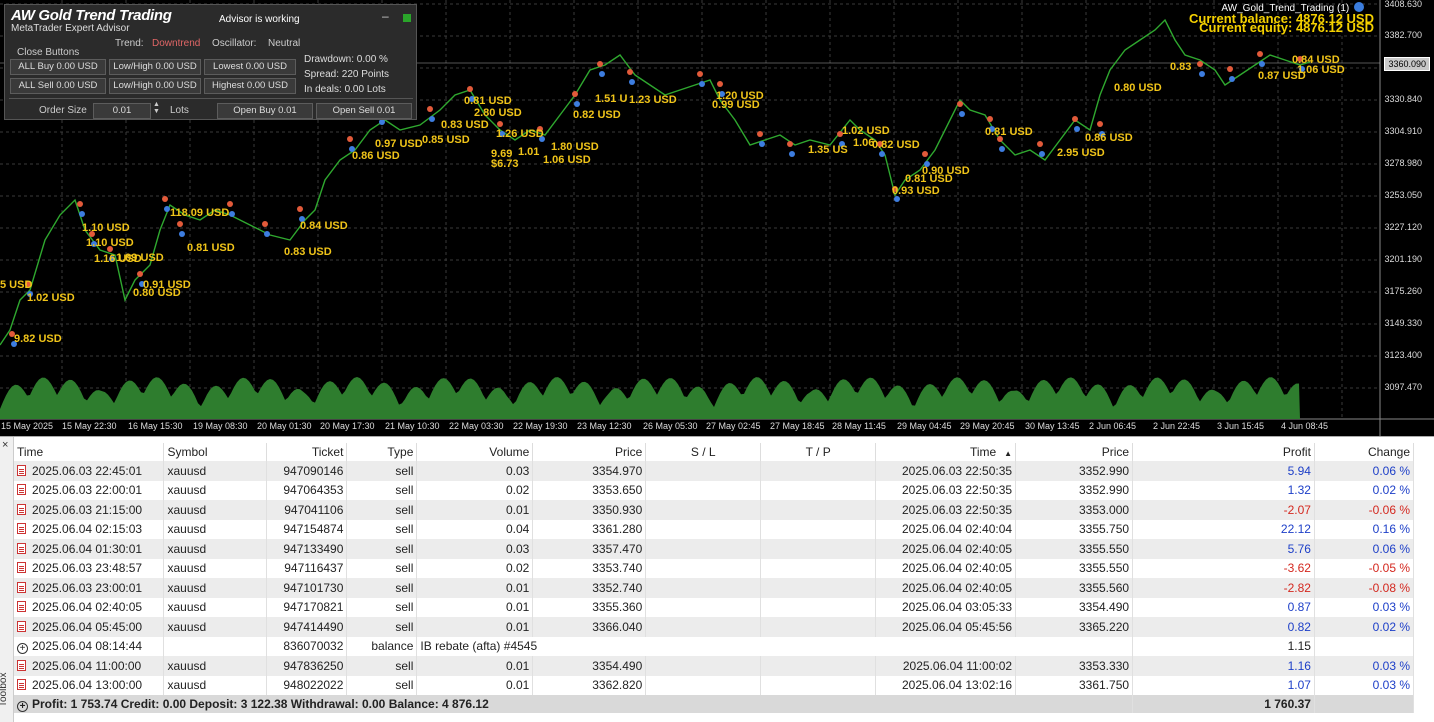  Describe the element at coordinates (818, 452) in the screenshot. I see `col-tp-header: T / P` at that location.